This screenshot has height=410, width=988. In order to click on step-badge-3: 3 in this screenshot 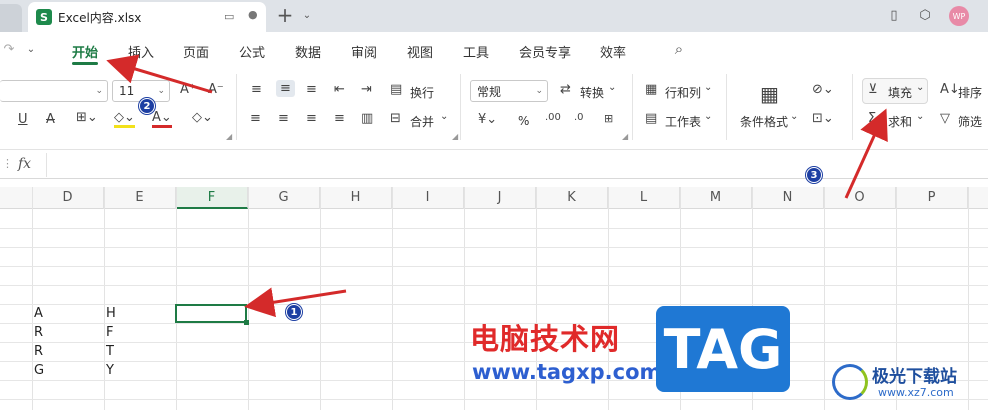, I will do `click(814, 175)`.